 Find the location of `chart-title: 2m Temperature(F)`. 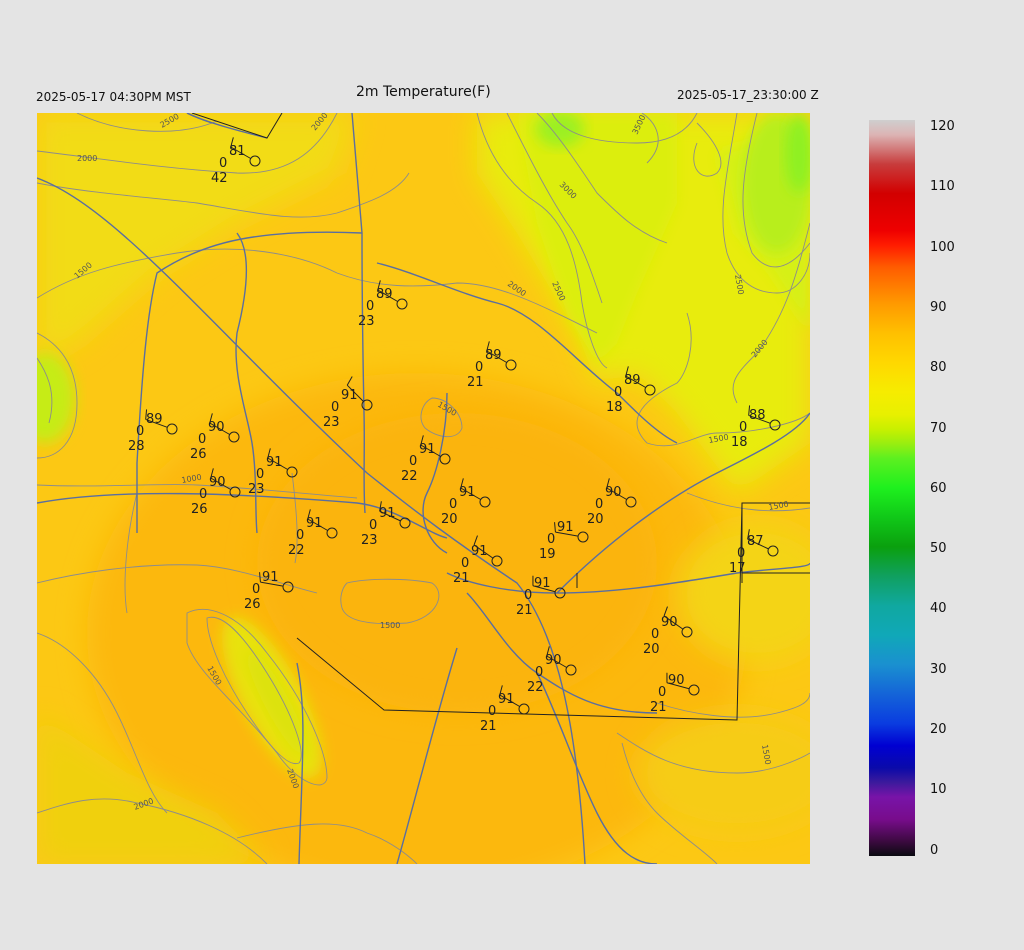

chart-title: 2m Temperature(F) is located at coordinates (423, 92).